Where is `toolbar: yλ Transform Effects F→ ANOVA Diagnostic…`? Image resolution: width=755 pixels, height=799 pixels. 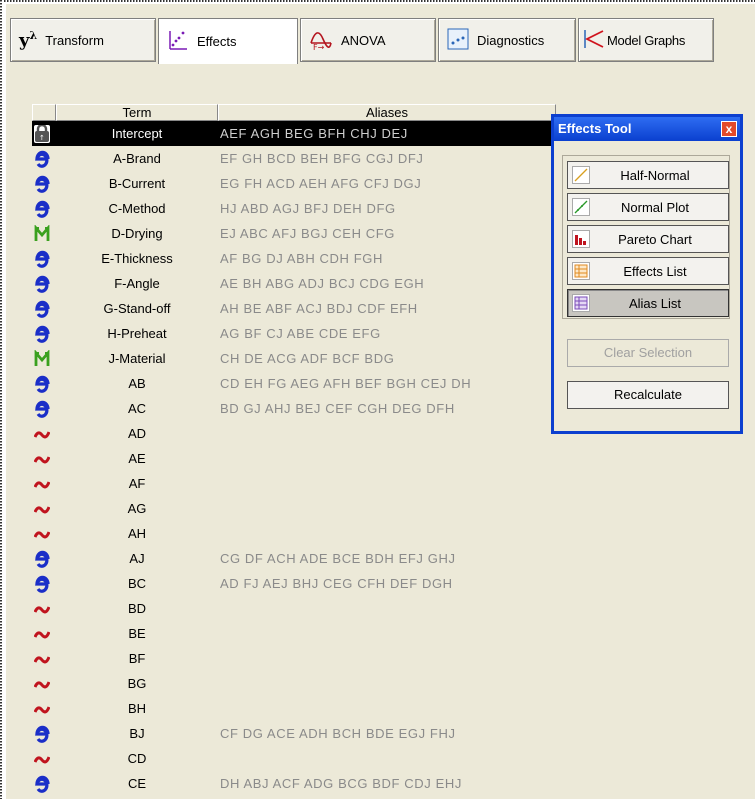 toolbar: yλ Transform Effects F→ ANOVA Diagnostic… is located at coordinates (363, 41).